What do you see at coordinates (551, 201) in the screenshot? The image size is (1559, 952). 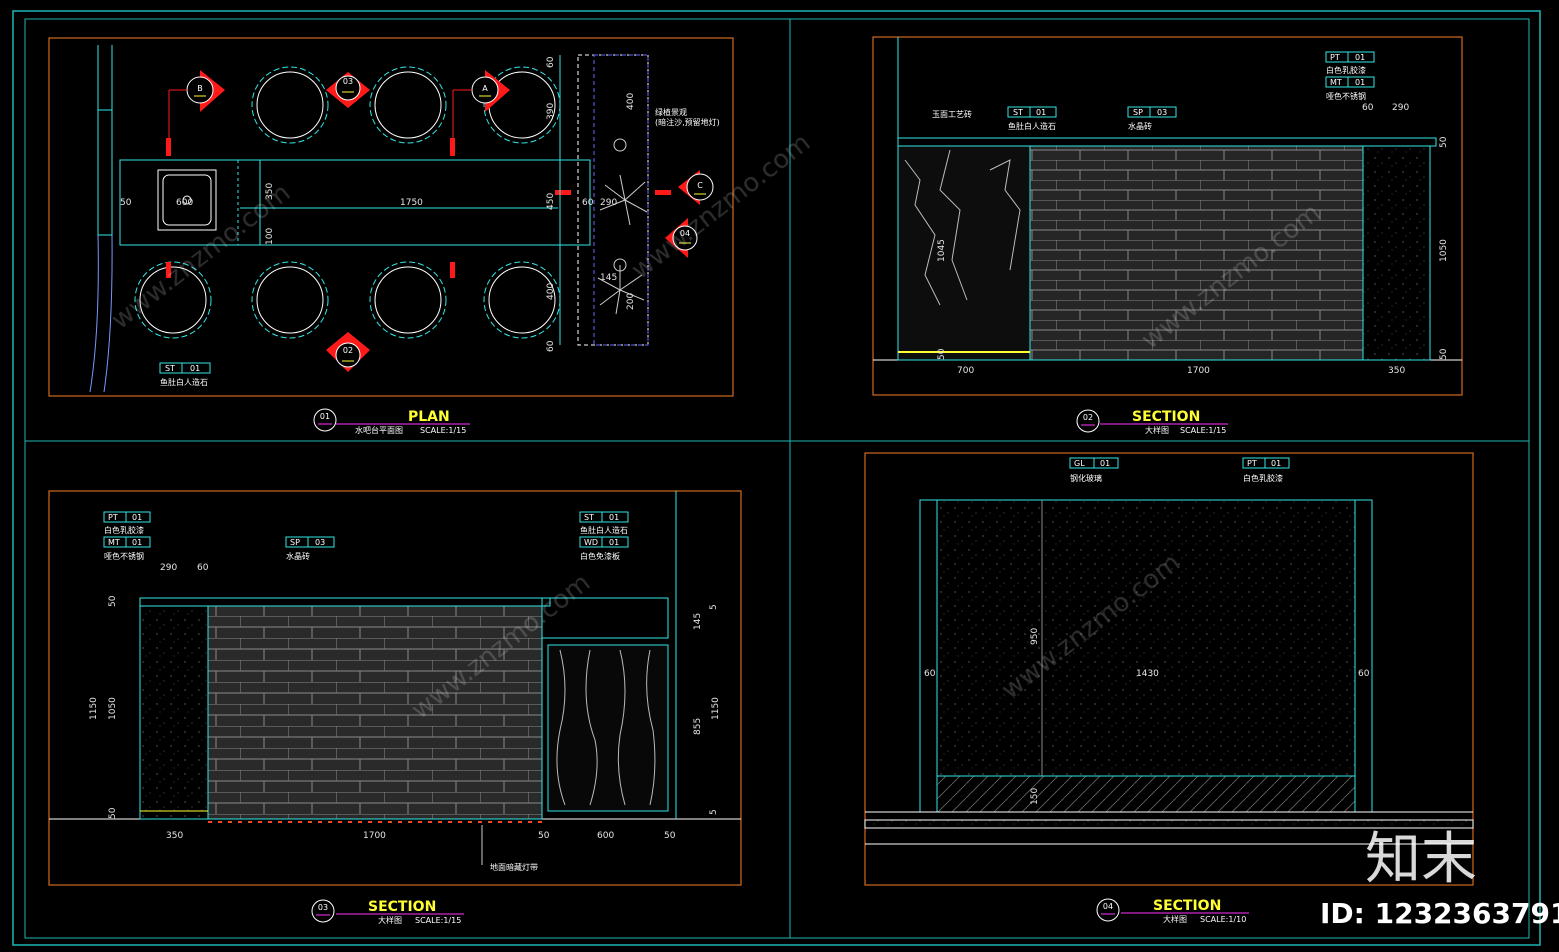 I see `dim-label: 450` at bounding box center [551, 201].